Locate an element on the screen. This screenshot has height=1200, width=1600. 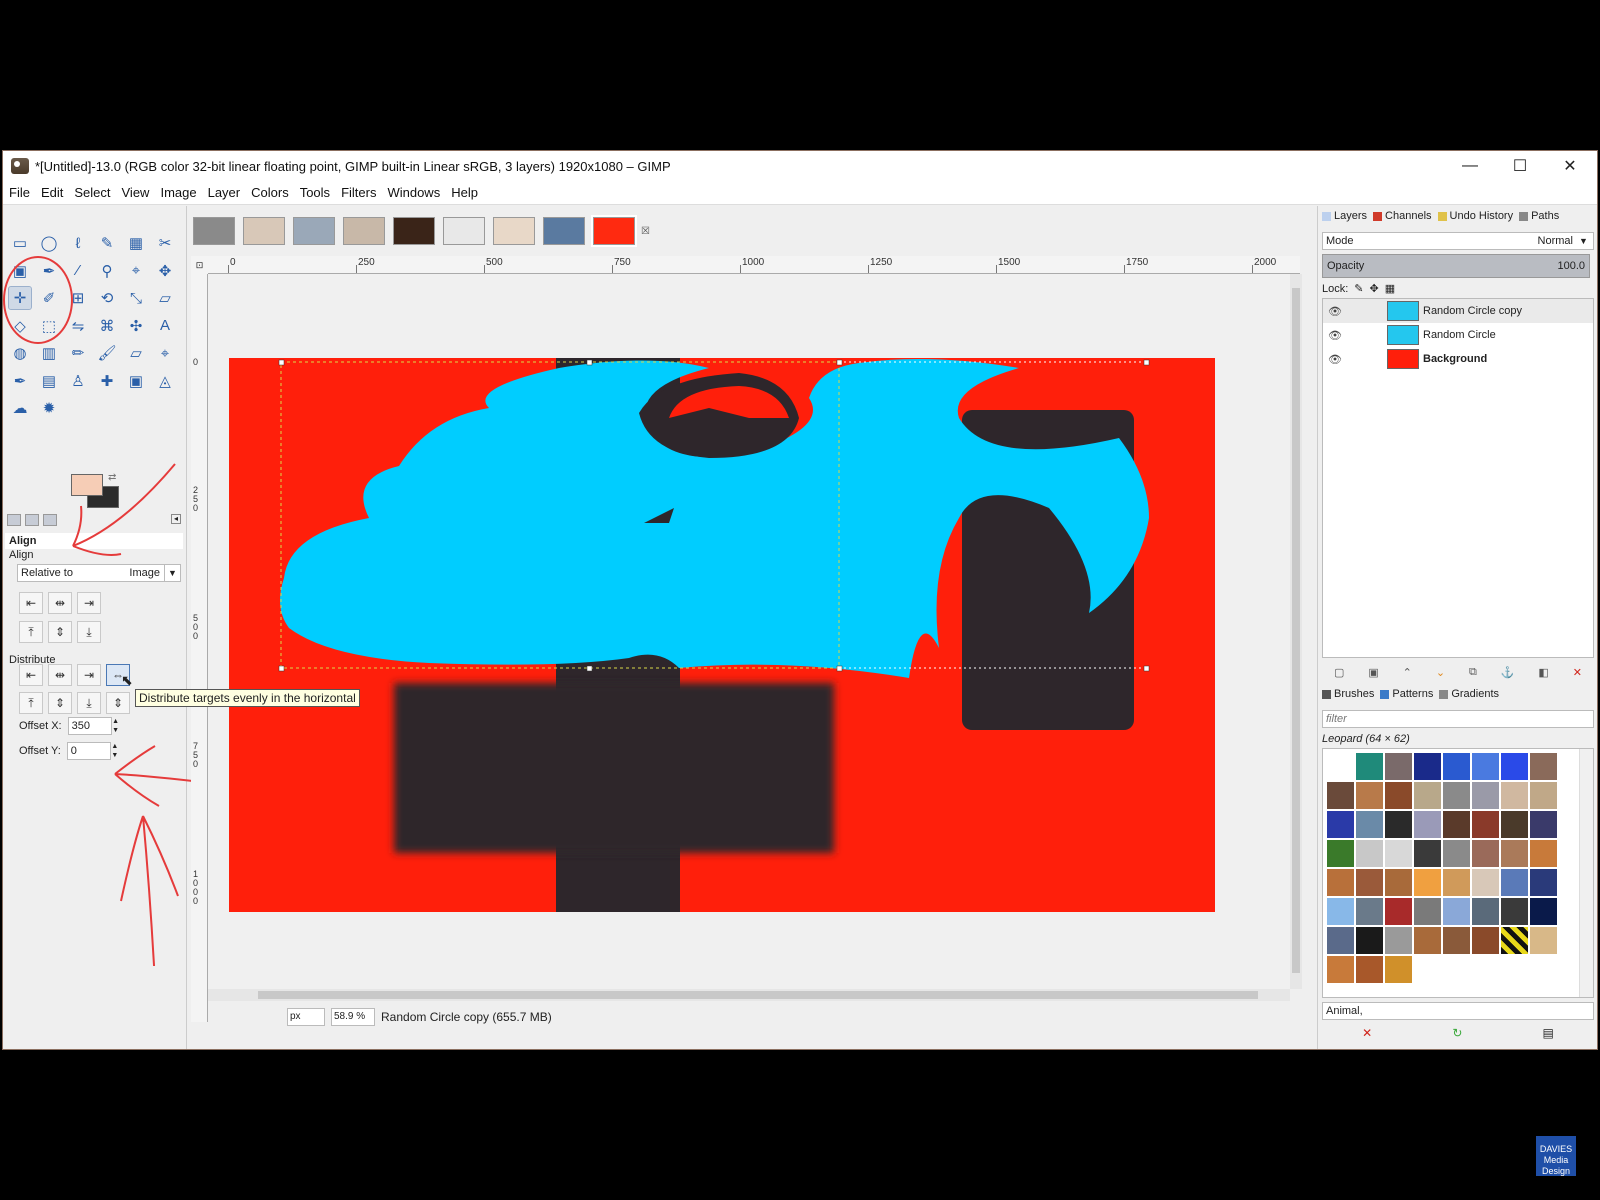
close-image-tab-icon: ☒ is located at coordinates (645, 231).